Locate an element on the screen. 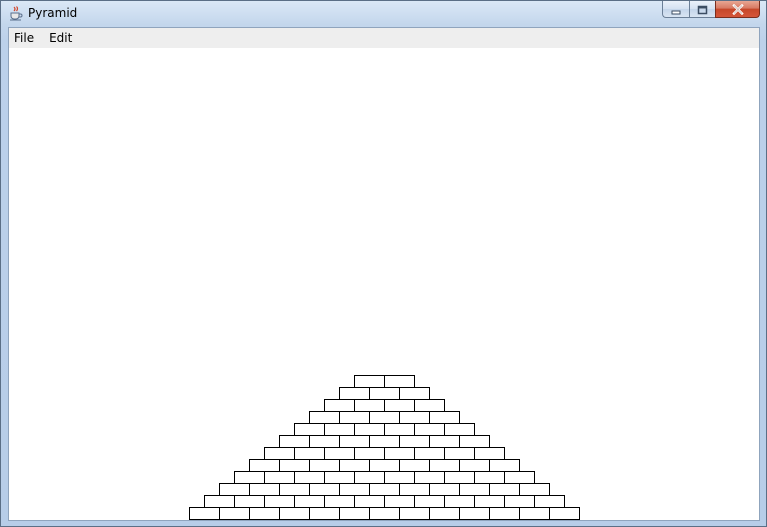  minimize-button is located at coordinates (675, 9).